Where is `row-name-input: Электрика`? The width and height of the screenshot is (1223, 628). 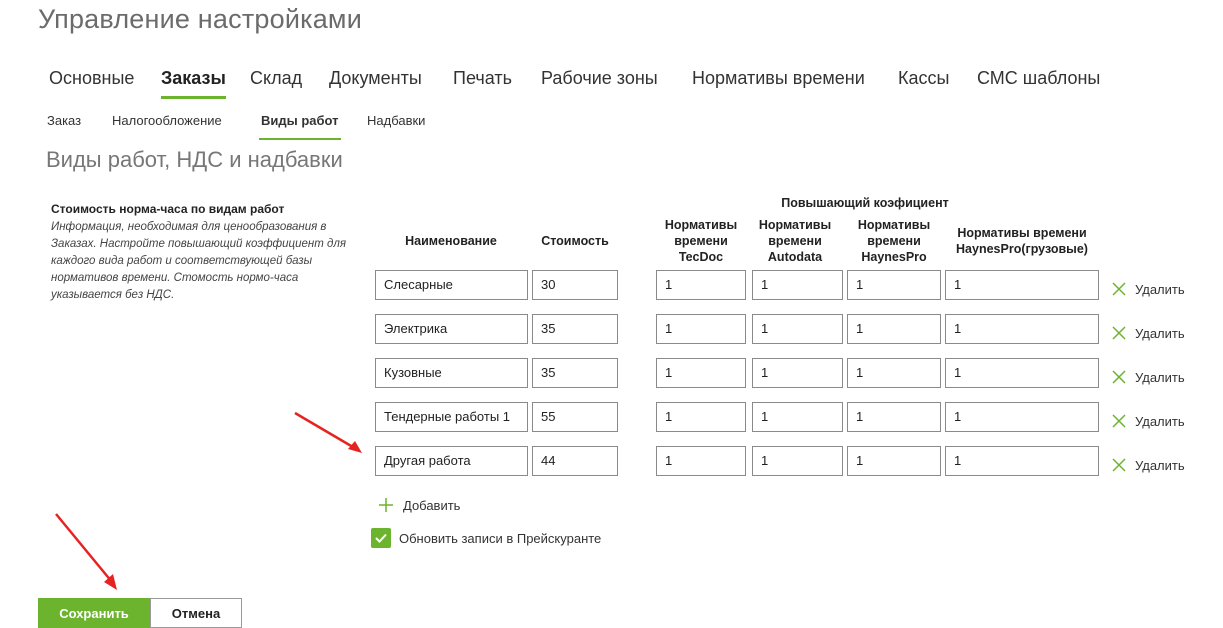
row-name-input: Электрика is located at coordinates (451, 329).